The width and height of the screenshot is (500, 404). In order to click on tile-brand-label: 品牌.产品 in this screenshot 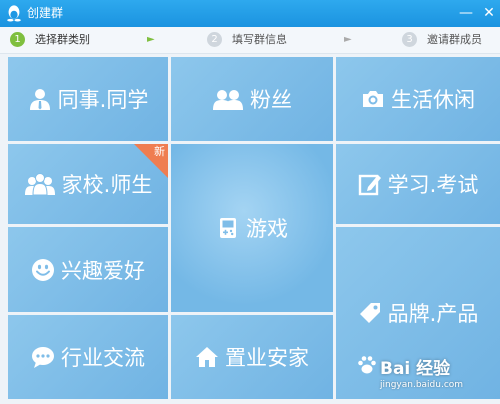, I will do `click(433, 314)`.